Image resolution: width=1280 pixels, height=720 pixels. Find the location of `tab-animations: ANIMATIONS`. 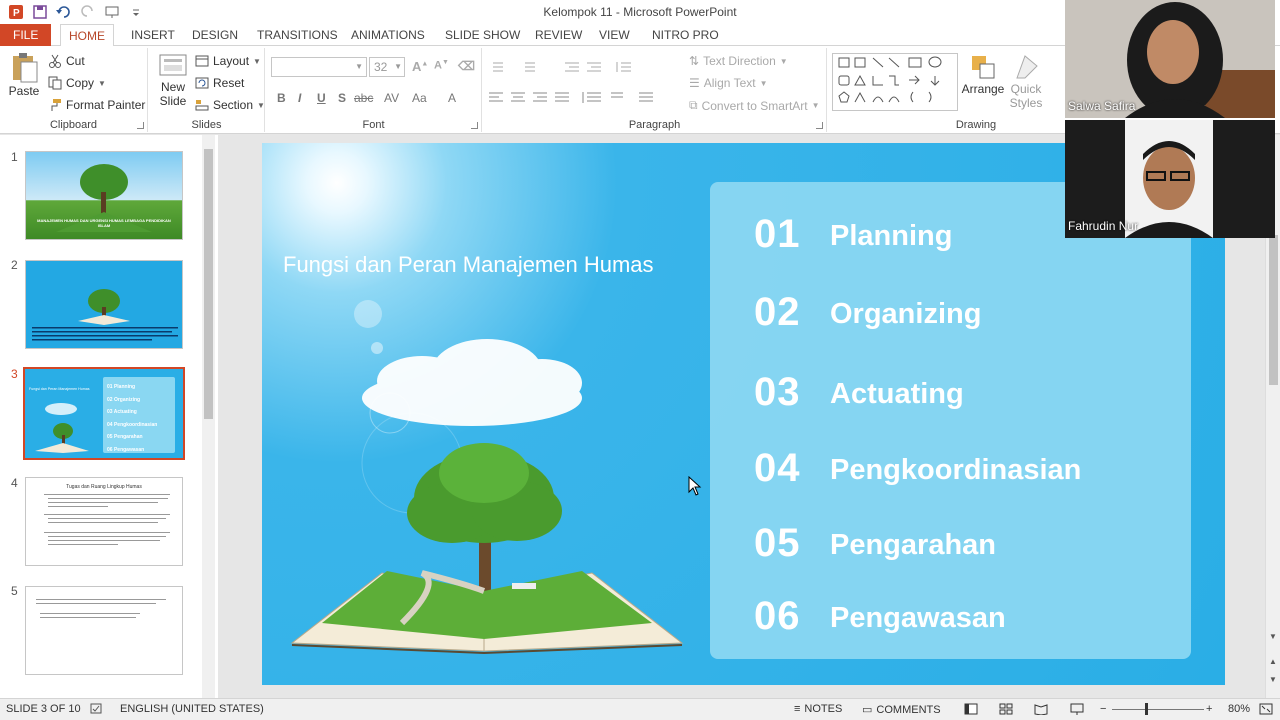

tab-animations: ANIMATIONS is located at coordinates (388, 35).